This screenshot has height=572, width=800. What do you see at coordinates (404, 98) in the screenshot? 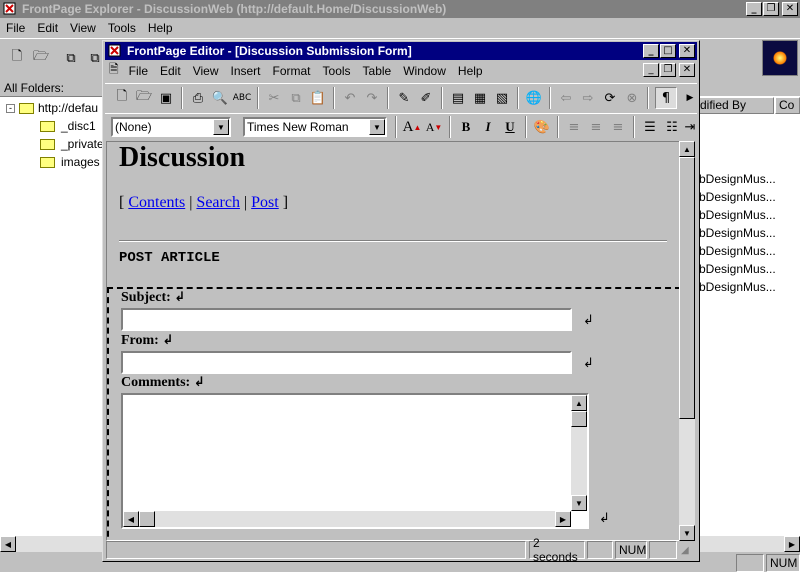
I see `webbot-icon: ✎` at bounding box center [404, 98].